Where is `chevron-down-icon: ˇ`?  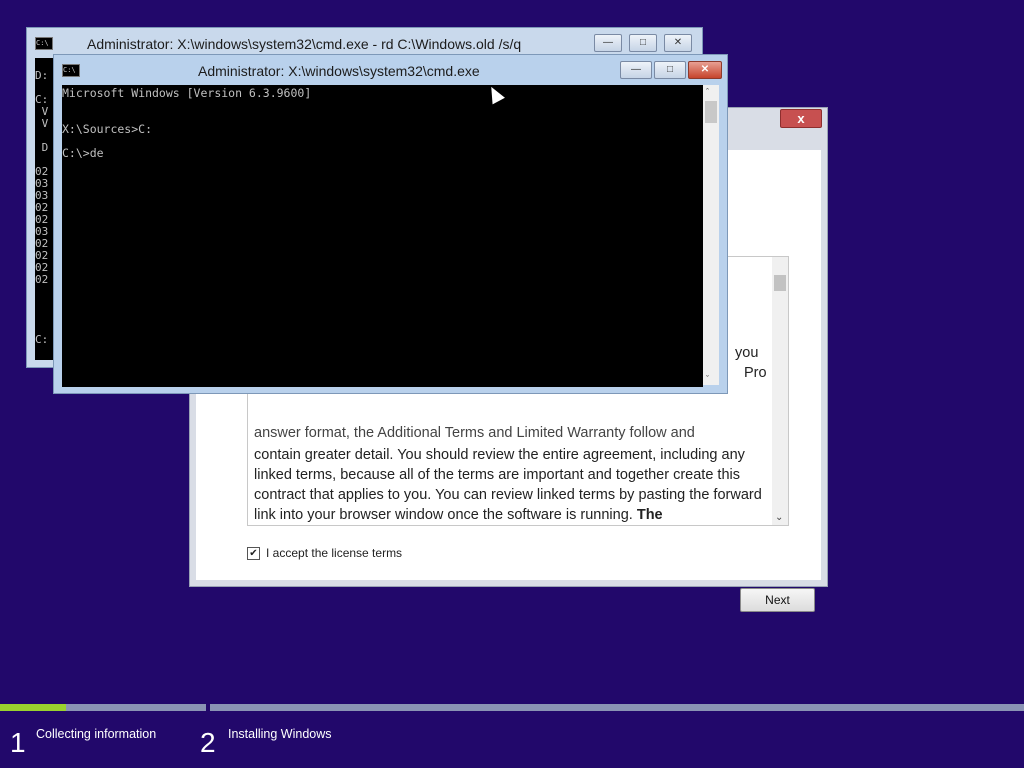 chevron-down-icon: ˇ is located at coordinates (707, 379).